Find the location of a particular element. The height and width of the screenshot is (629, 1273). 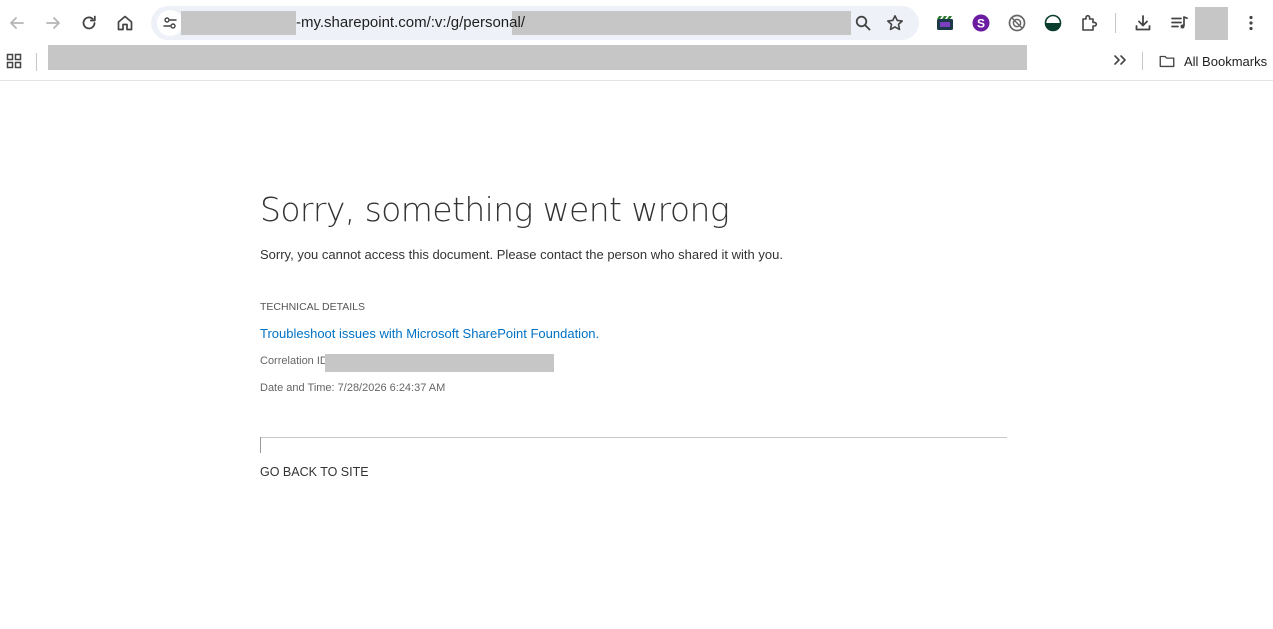

redacted-url-suffix is located at coordinates (681, 23).